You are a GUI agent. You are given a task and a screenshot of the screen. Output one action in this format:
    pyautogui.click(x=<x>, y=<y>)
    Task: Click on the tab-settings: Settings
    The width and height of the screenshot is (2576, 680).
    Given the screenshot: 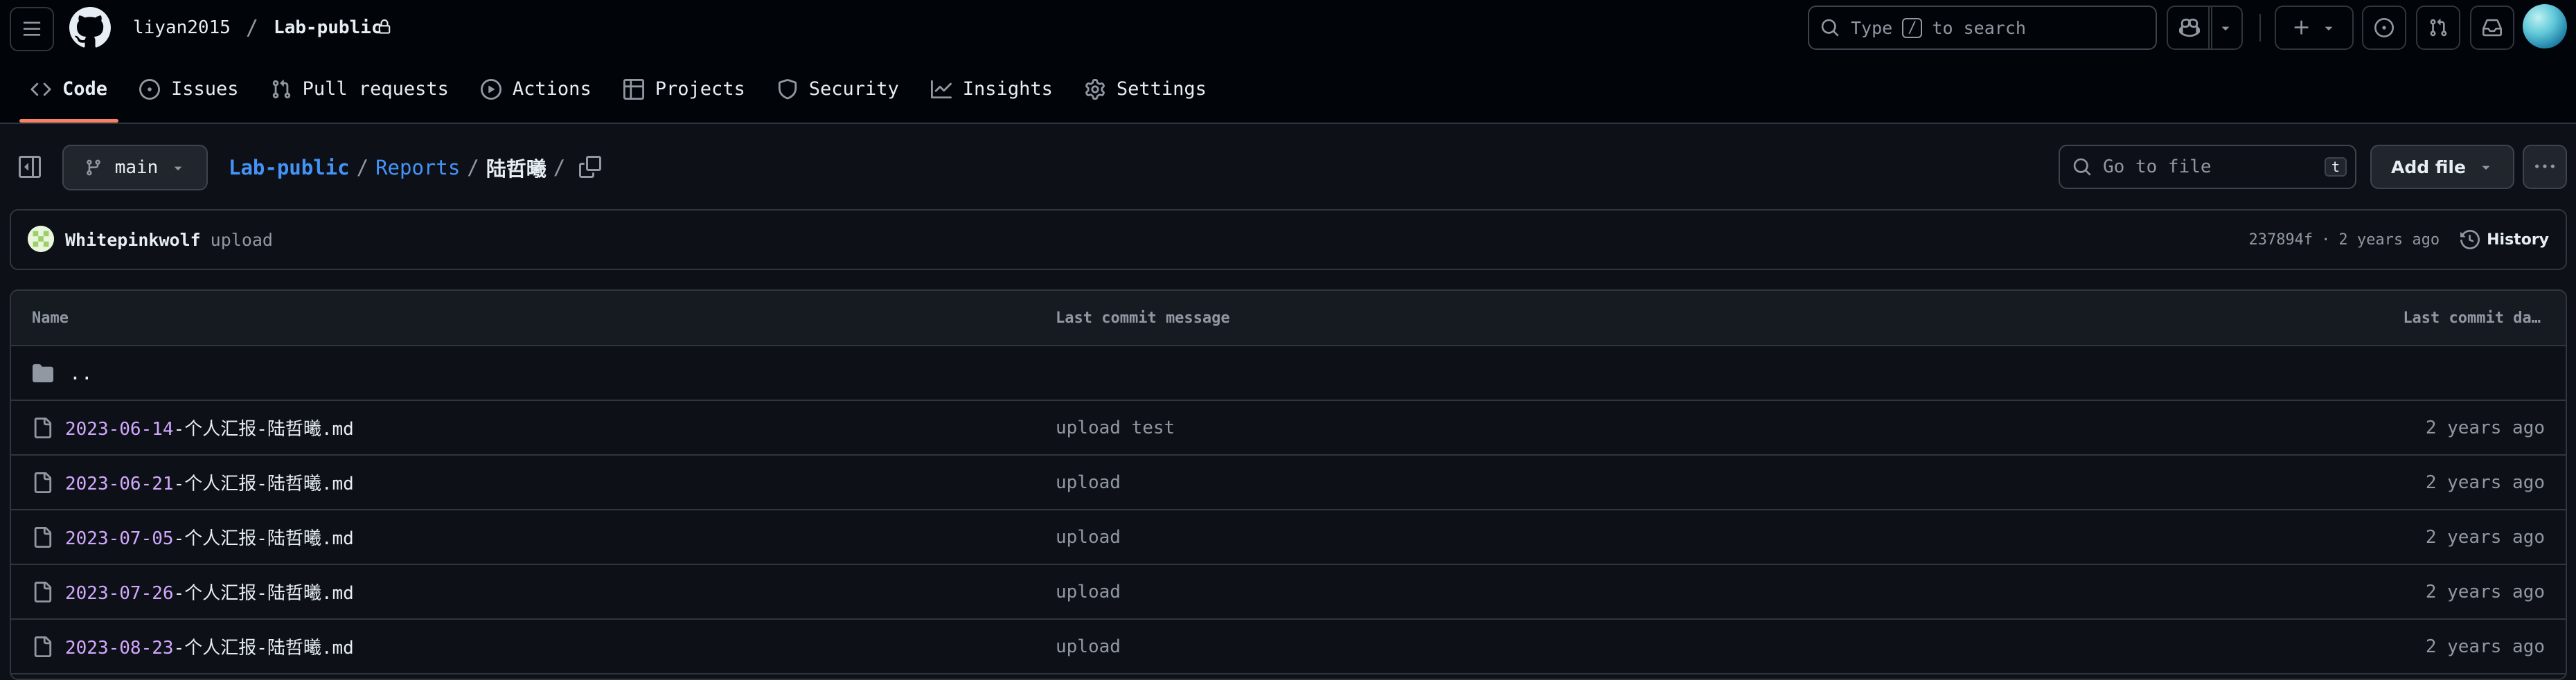 What is the action you would take?
    pyautogui.click(x=1145, y=89)
    